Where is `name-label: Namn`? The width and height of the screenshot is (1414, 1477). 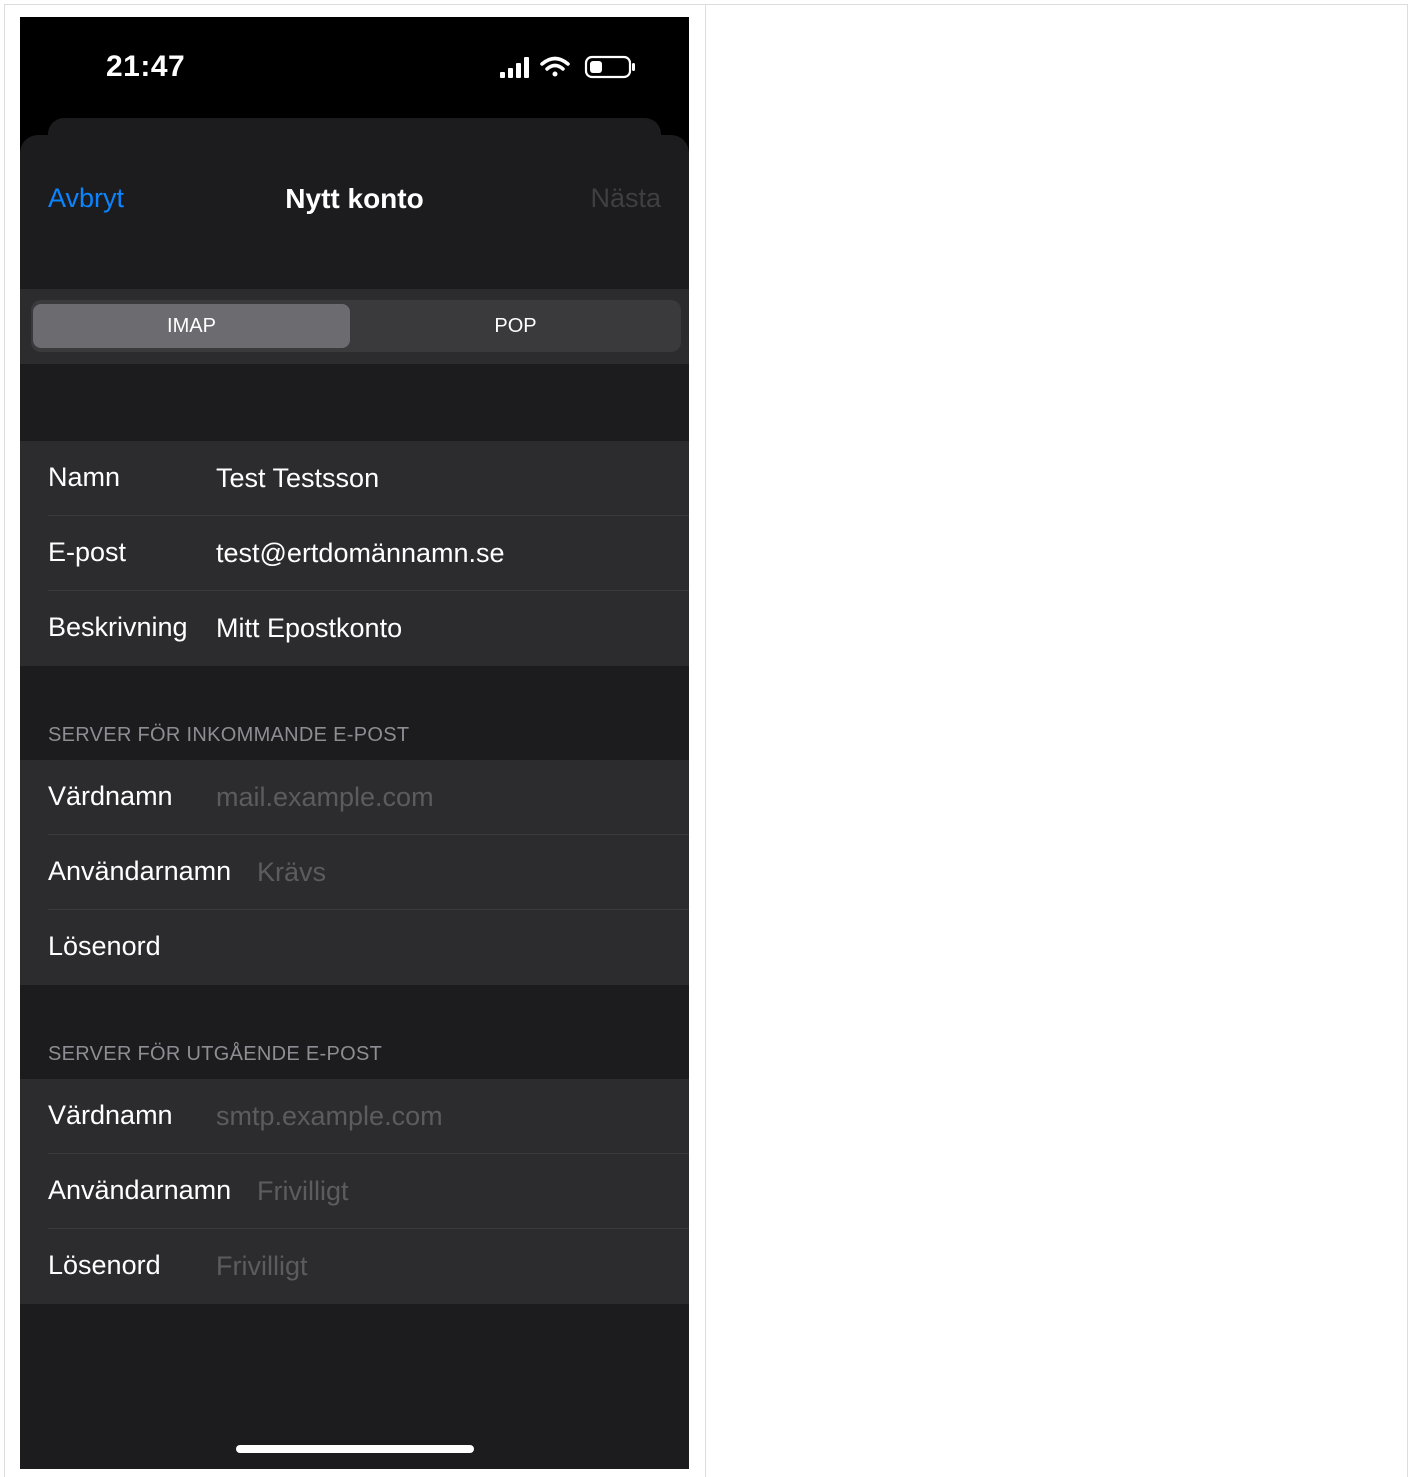
name-label: Namn is located at coordinates (84, 477).